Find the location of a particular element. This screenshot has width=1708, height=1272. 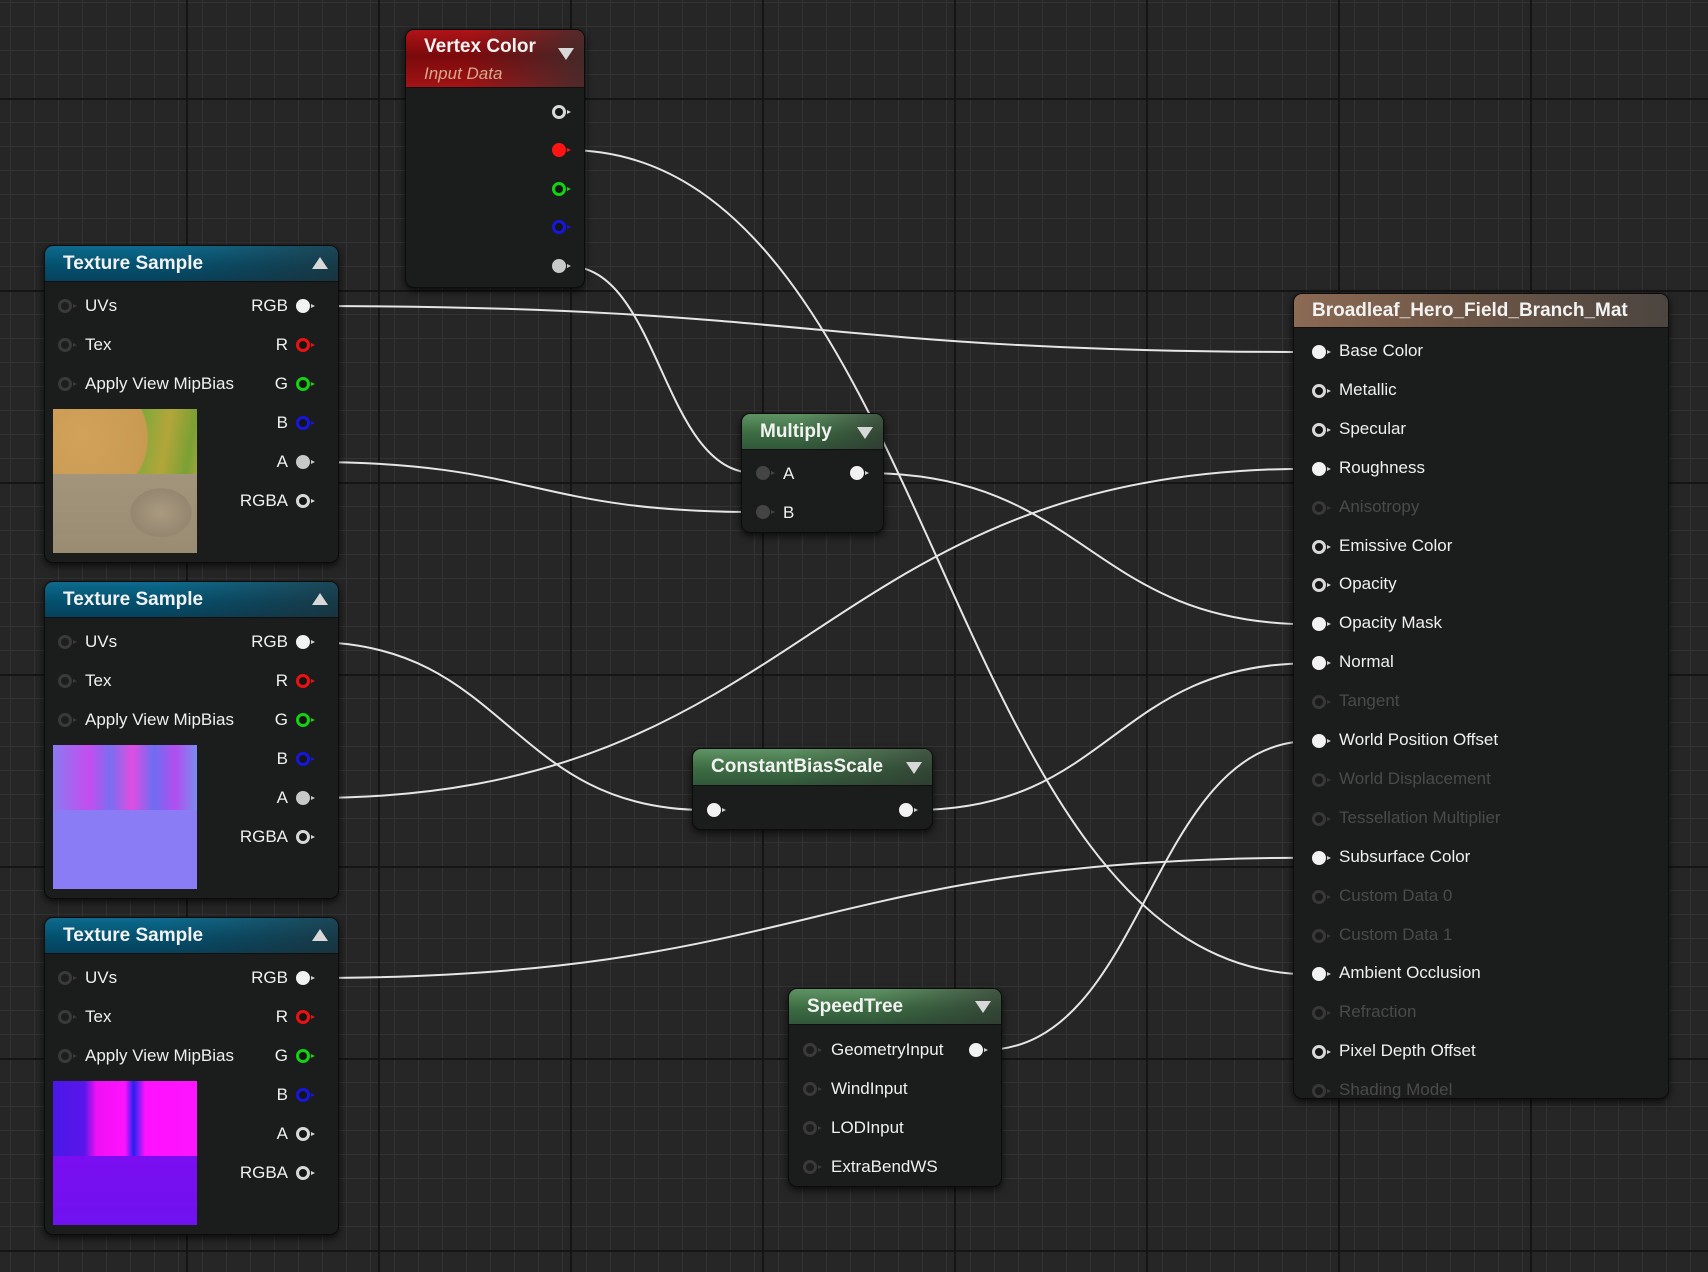

speedtree-geometry-output-pin is located at coordinates (978, 1050).